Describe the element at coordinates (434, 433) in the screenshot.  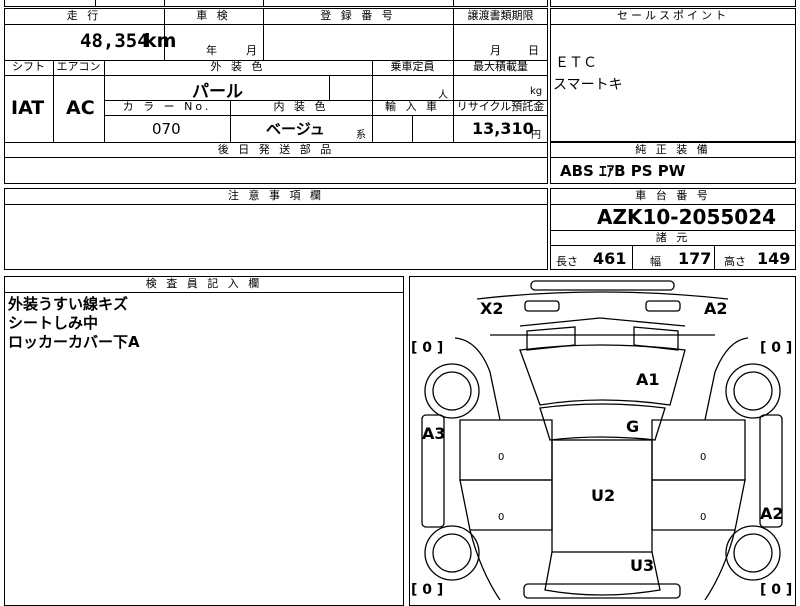
I see `damage-mark: A3` at that location.